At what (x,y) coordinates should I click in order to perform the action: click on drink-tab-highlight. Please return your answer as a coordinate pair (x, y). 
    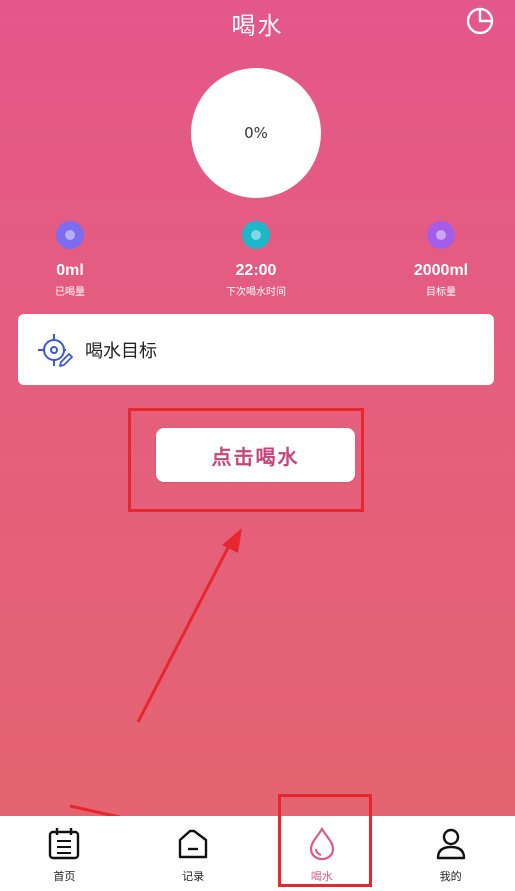
    Looking at the image, I should click on (325, 840).